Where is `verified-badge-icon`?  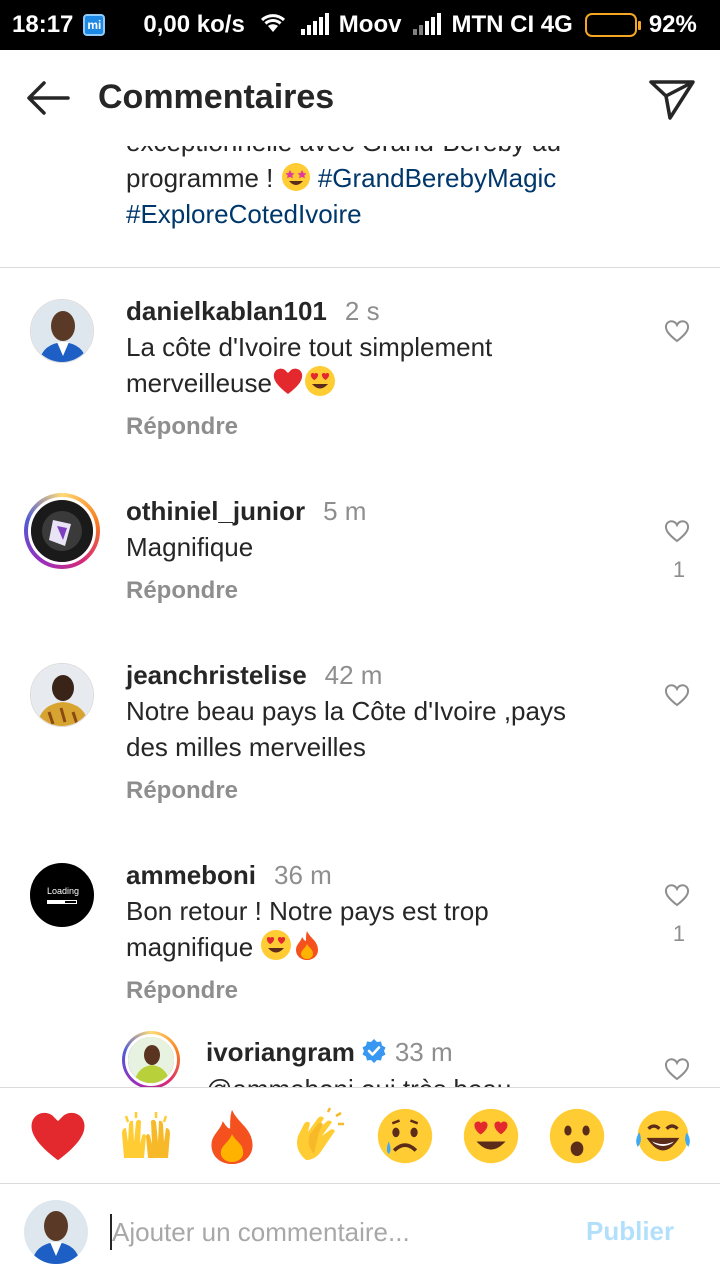
verified-badge-icon is located at coordinates (374, 1054).